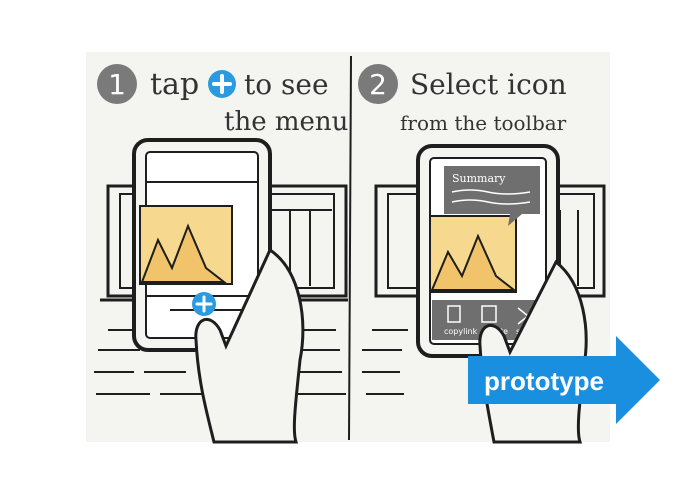  What do you see at coordinates (479, 178) in the screenshot?
I see `summary-bubble-title: Summary` at bounding box center [479, 178].